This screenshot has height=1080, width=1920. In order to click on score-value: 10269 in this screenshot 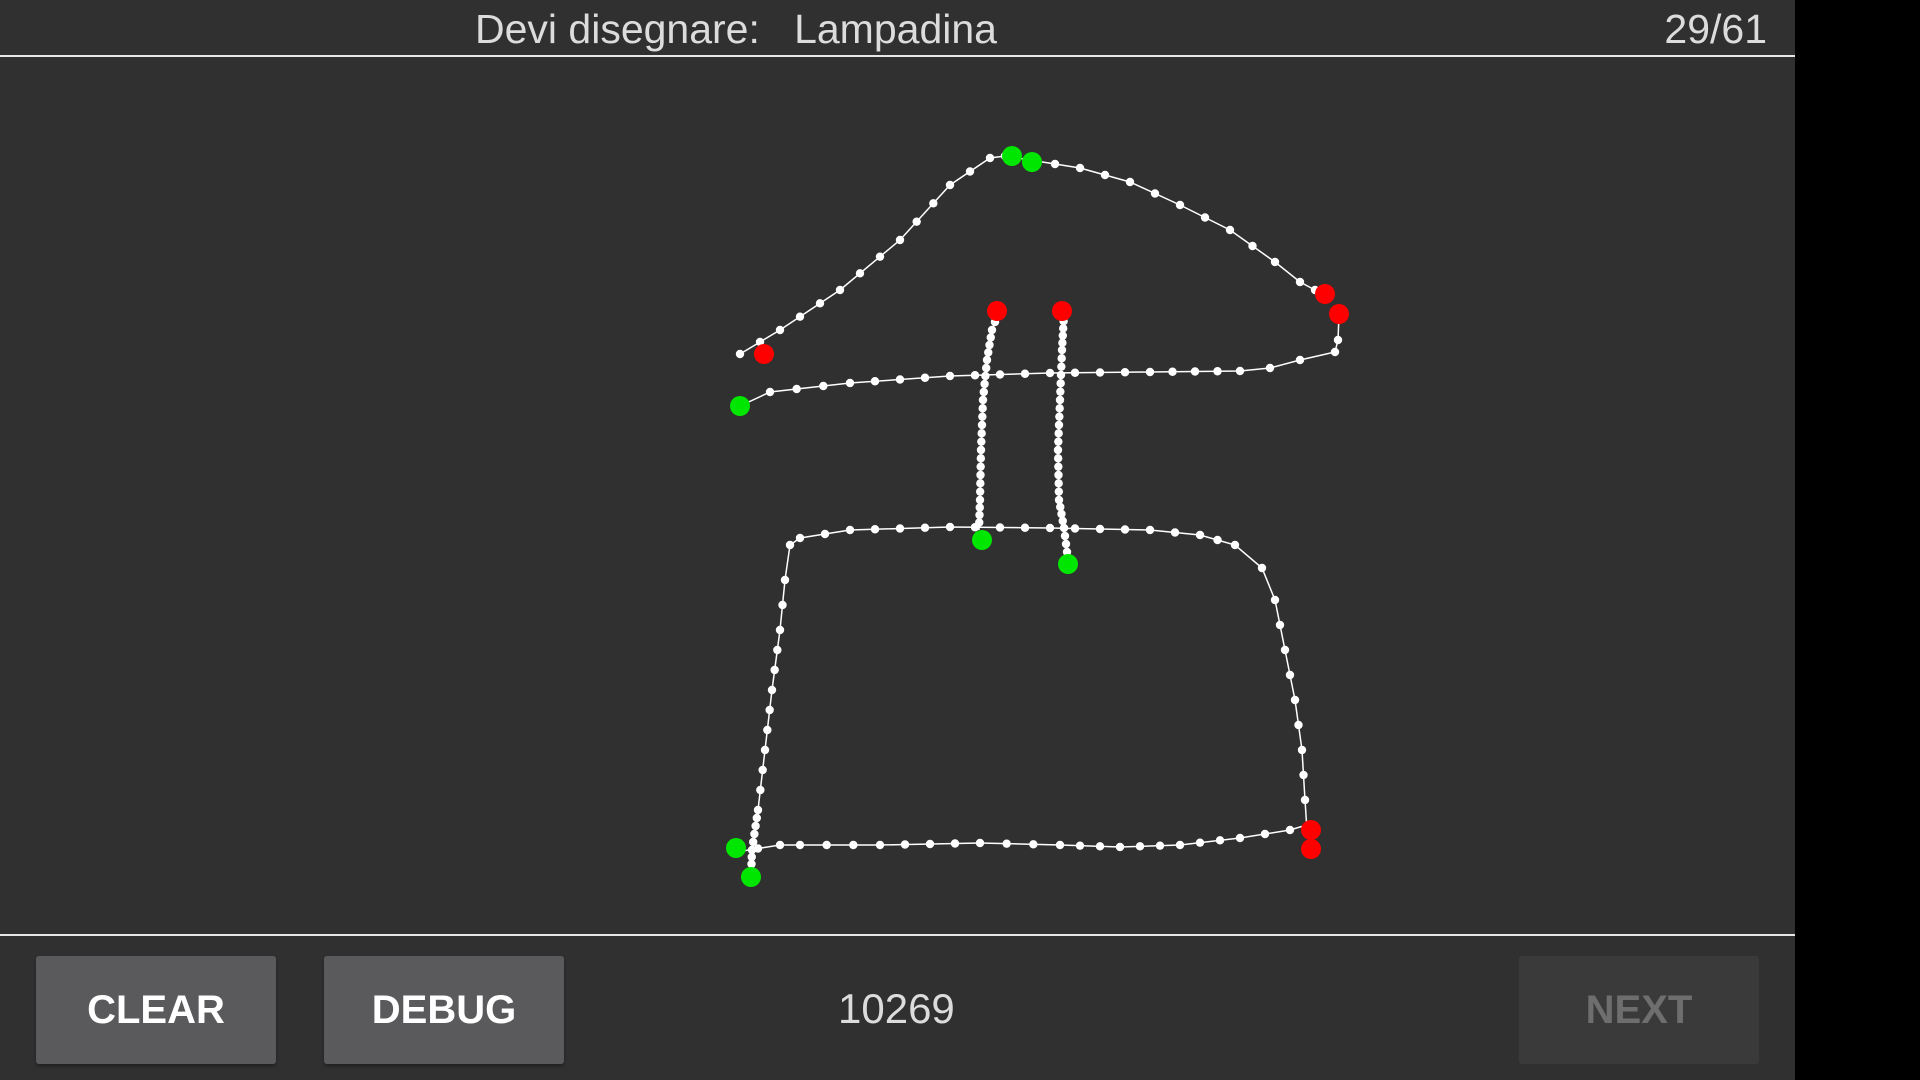, I will do `click(896, 1008)`.